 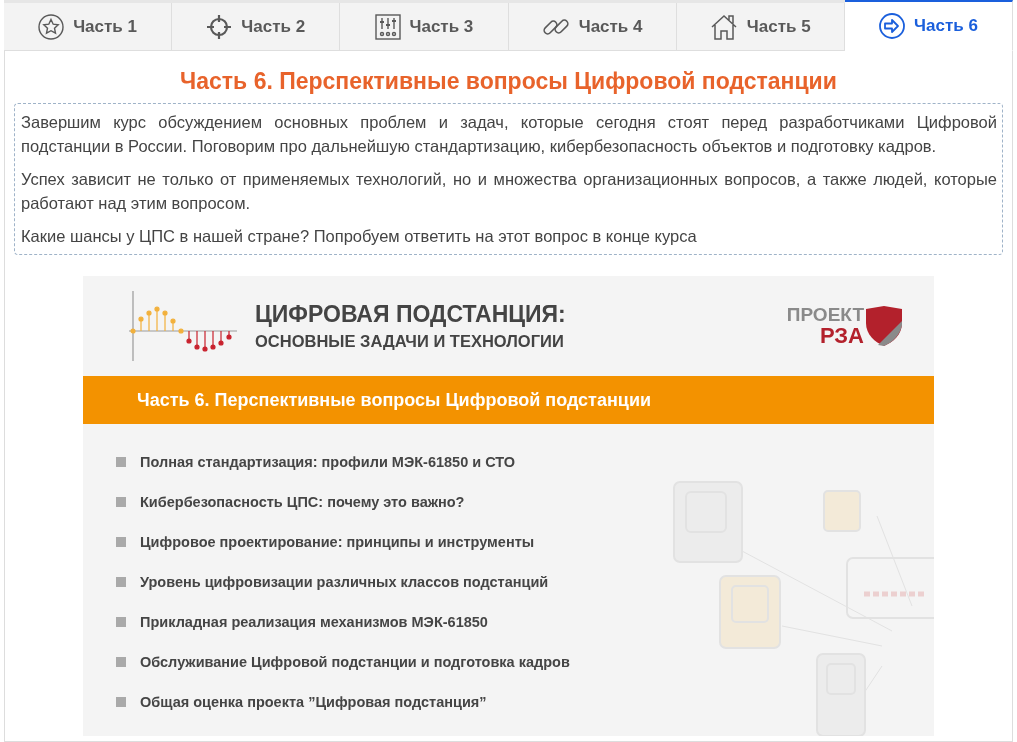 I want to click on tab: Часть 3, so click(x=424, y=27).